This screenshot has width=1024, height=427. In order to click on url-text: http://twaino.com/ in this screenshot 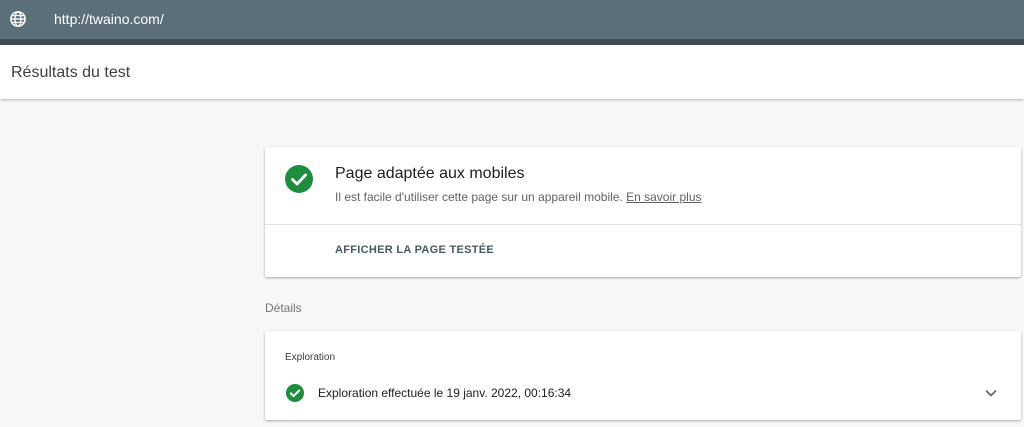, I will do `click(109, 19)`.